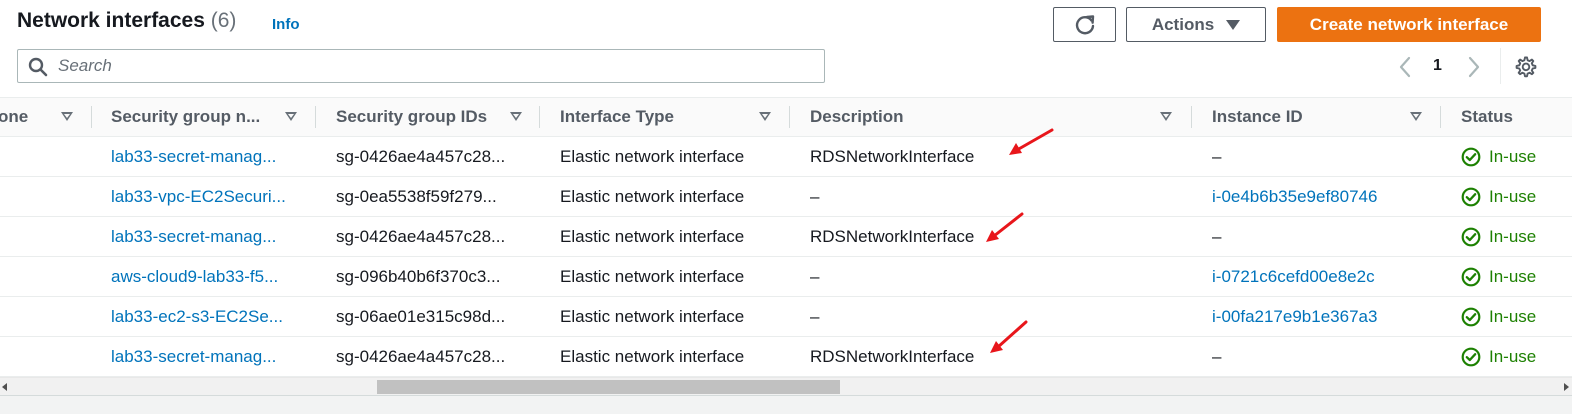 This screenshot has height=414, width=1572. What do you see at coordinates (1474, 67) in the screenshot?
I see `chevron-right-icon` at bounding box center [1474, 67].